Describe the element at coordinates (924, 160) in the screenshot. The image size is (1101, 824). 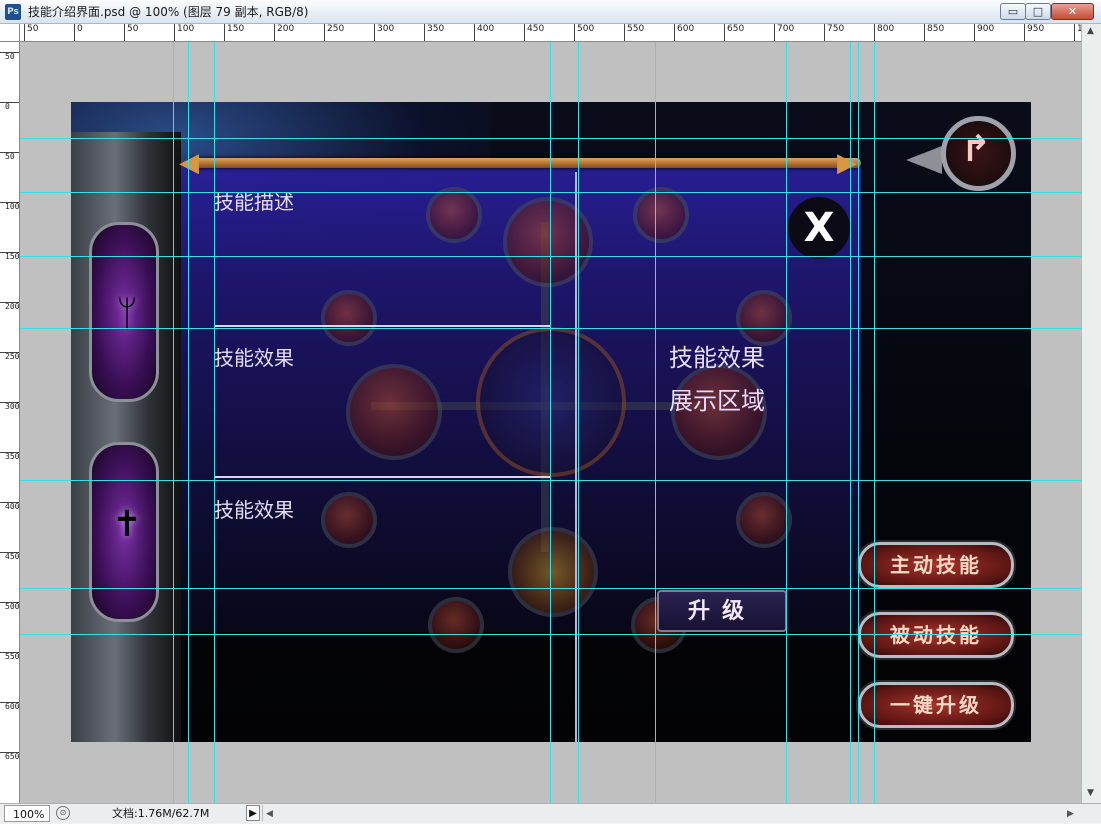
I see `return-wing-decoration` at that location.